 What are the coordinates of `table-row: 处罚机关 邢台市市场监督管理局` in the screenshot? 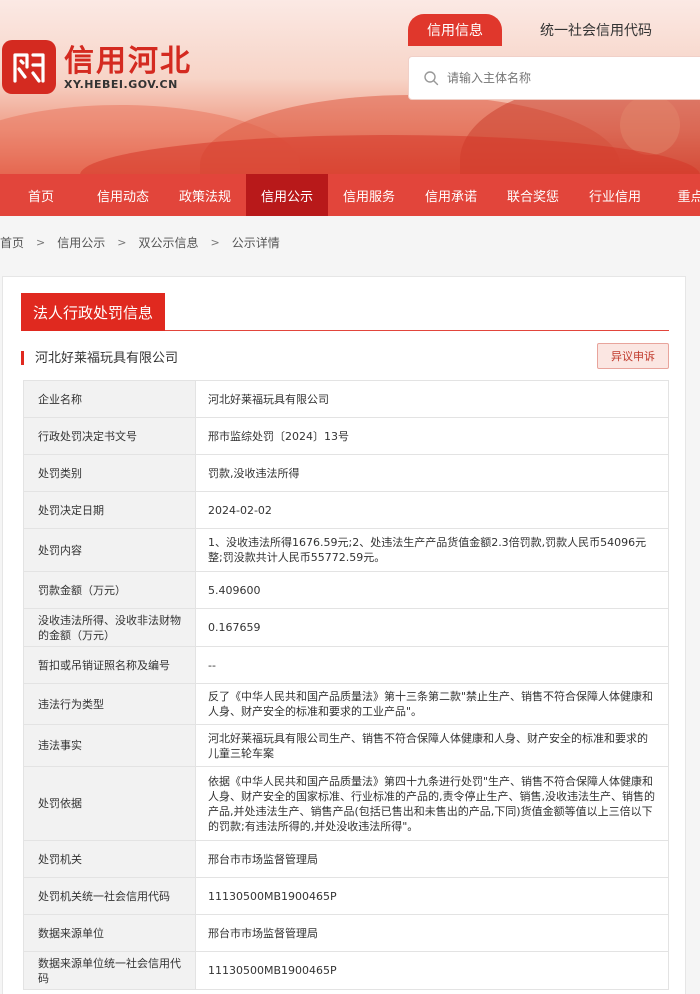 It's located at (346, 859).